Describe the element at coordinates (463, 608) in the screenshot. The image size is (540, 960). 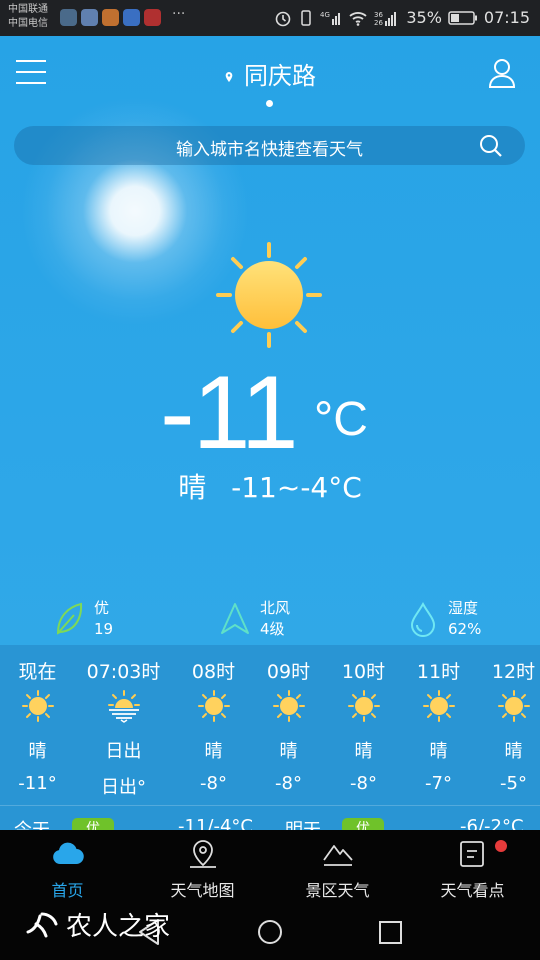
I see `stat-label: 湿度` at that location.